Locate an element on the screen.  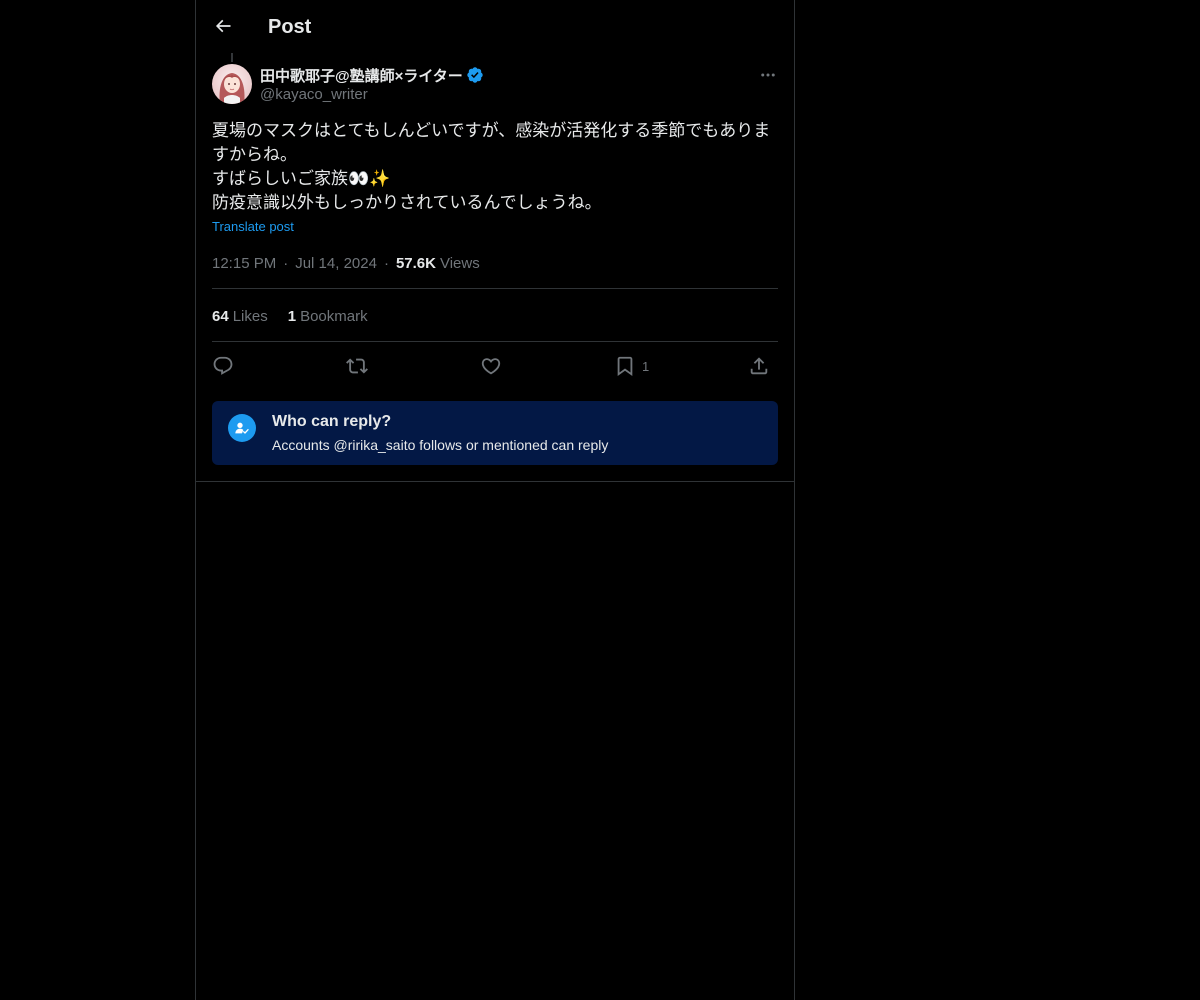
post-text-line: 防疫意識以外もしっかりされているんでしょうね。 is located at coordinates (407, 203).